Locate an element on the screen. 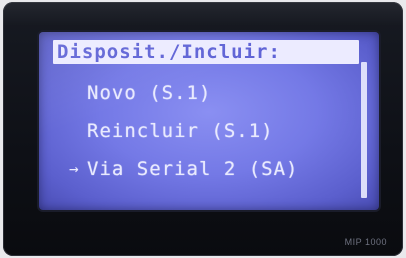 The image size is (406, 258). bezel-highlight is located at coordinates (203, 14).